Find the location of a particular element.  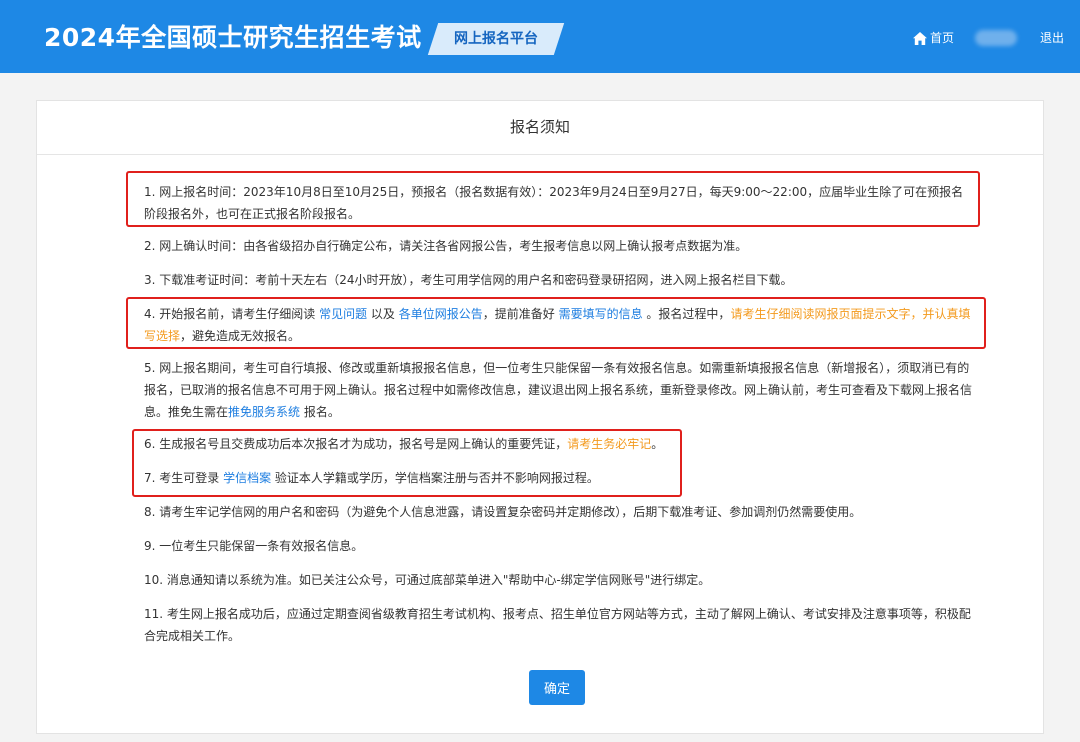

confirm-button: 确定 is located at coordinates (557, 687).